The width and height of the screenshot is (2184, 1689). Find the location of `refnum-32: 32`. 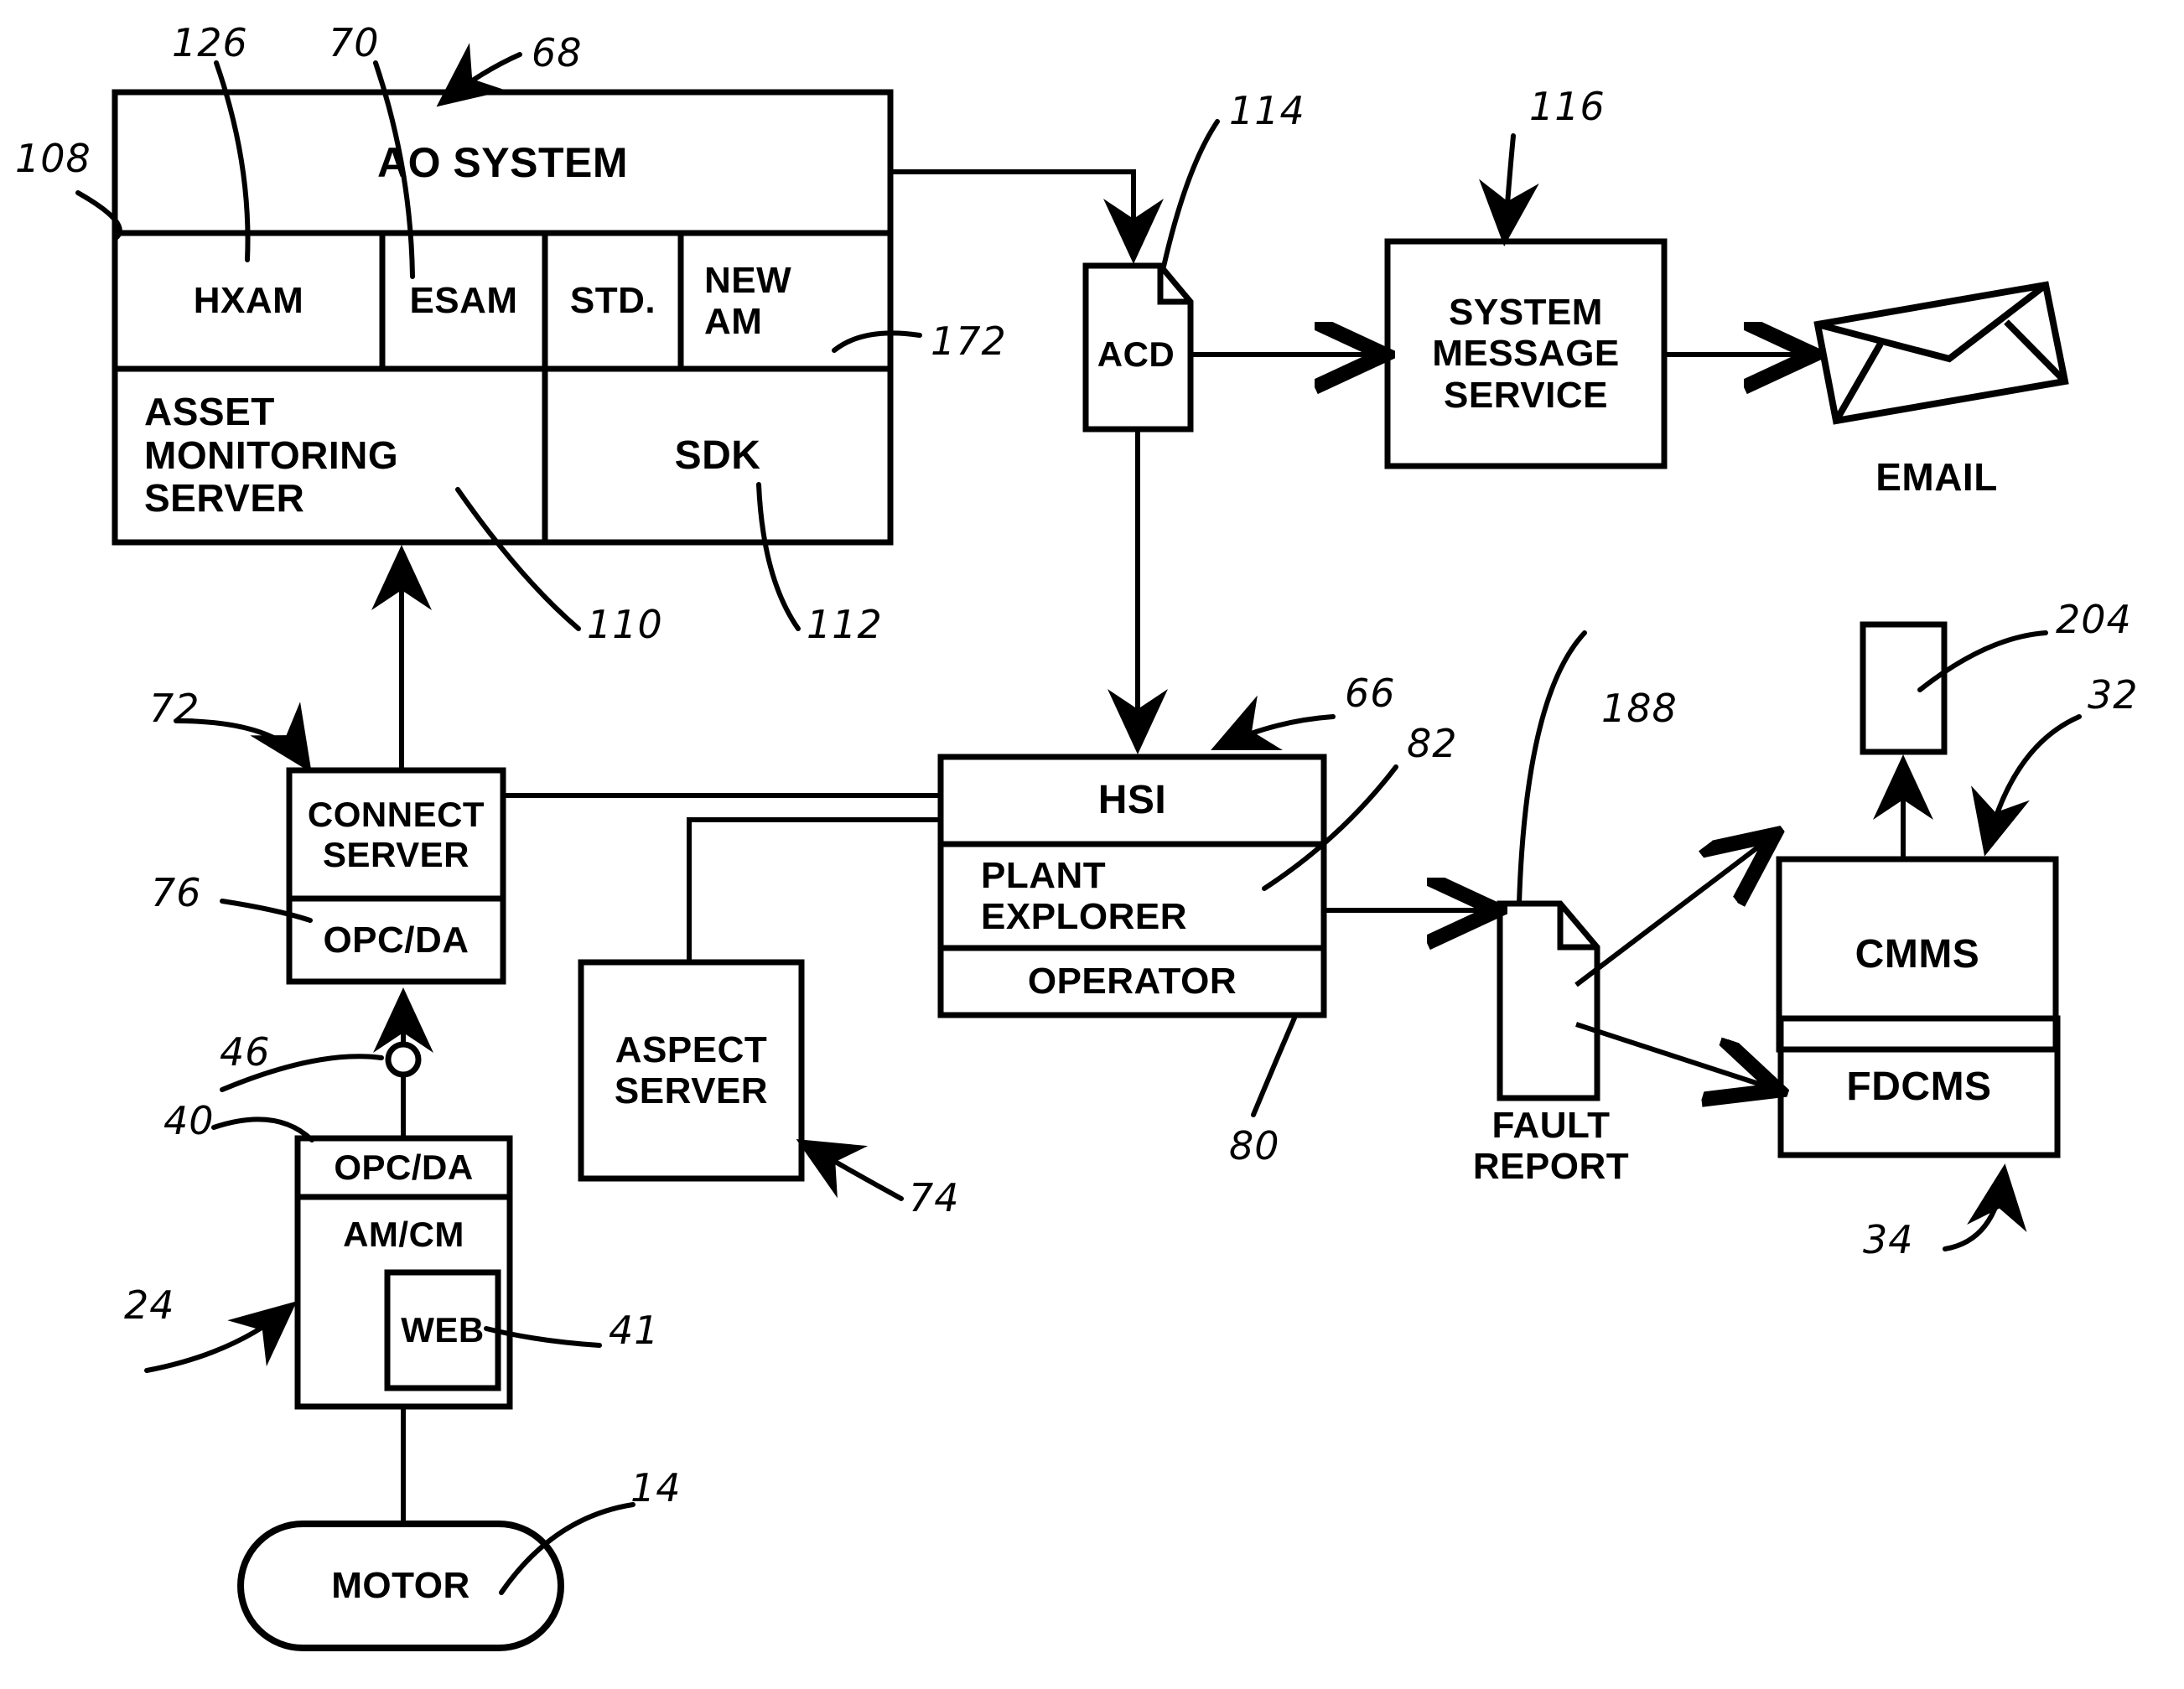

refnum-32: 32 is located at coordinates (2113, 695).